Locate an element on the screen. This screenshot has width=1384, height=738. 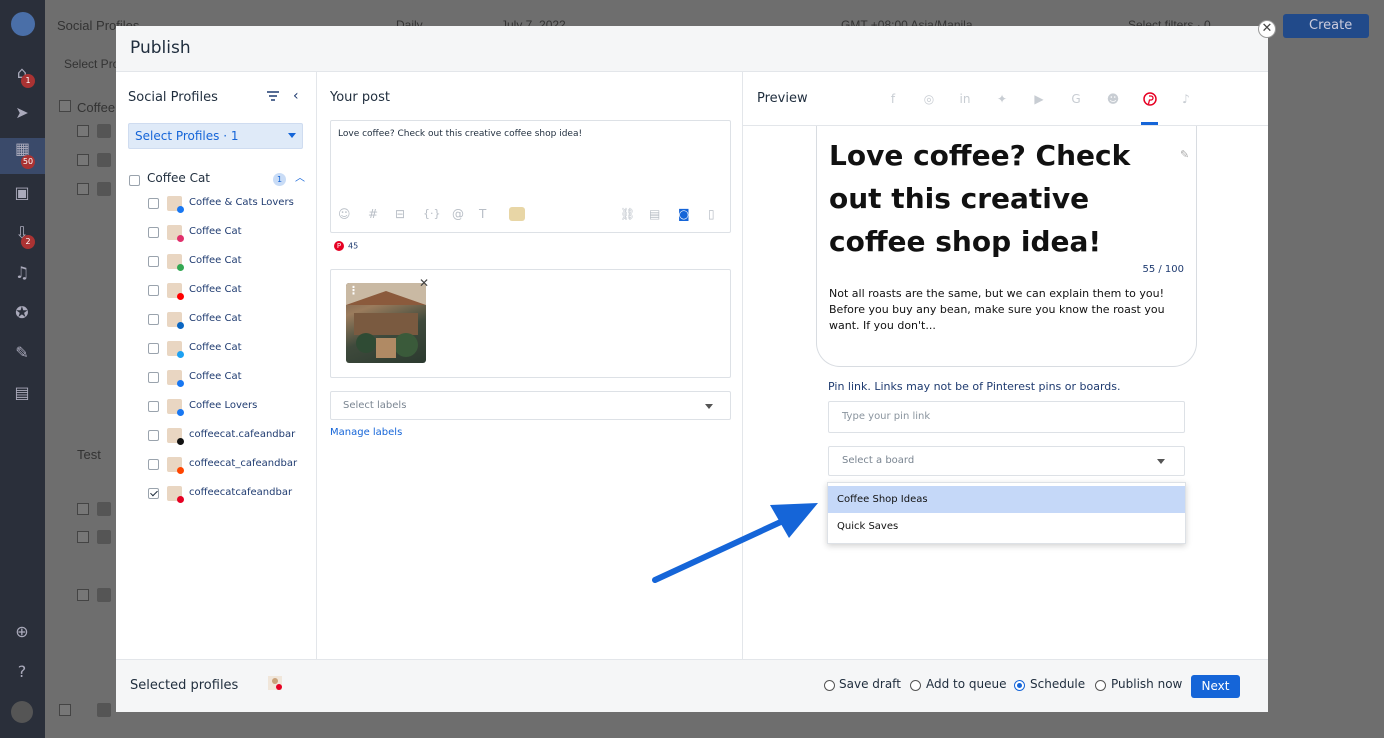
edit-icon: ✎ is located at coordinates (1184, 154).